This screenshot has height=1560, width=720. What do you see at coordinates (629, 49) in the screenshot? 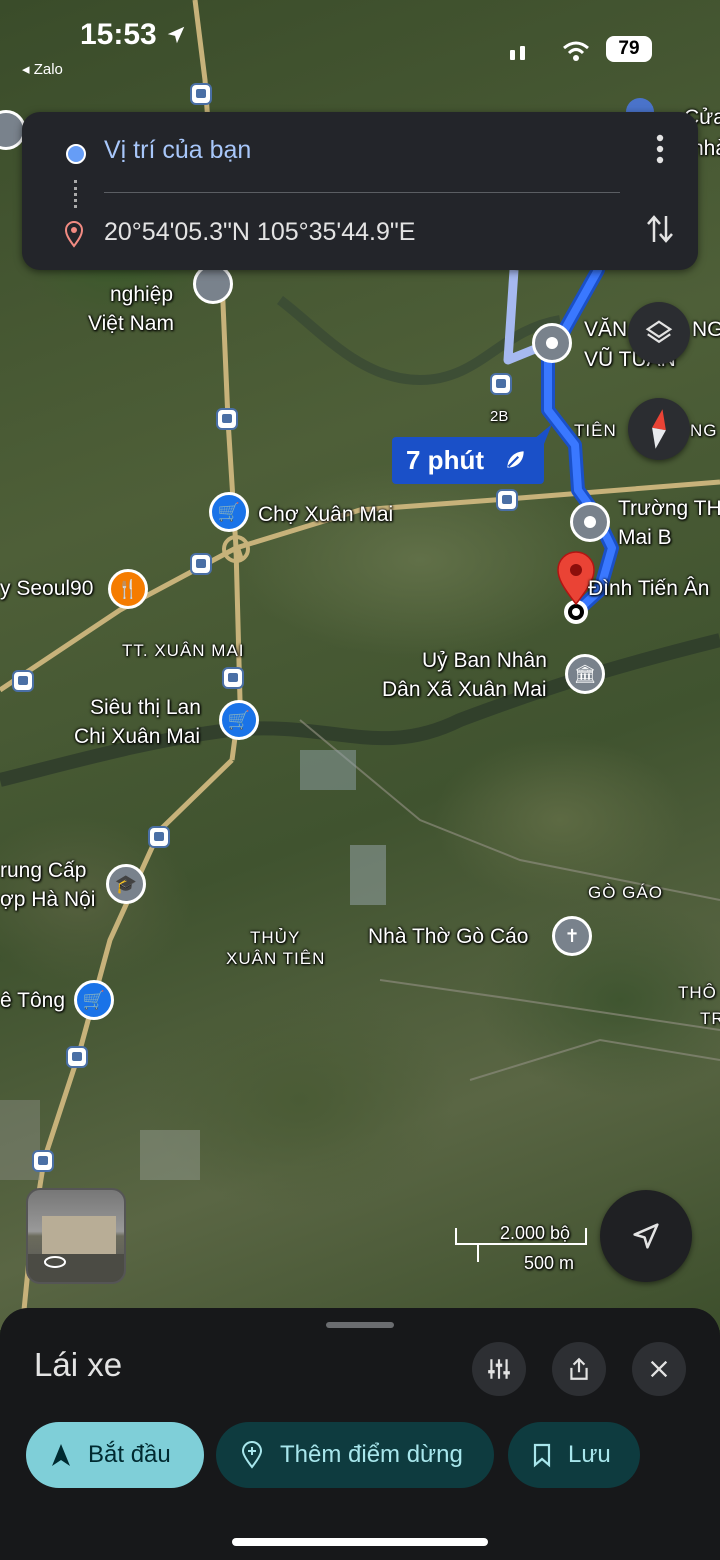
I see `battery-indicator: 79` at bounding box center [629, 49].